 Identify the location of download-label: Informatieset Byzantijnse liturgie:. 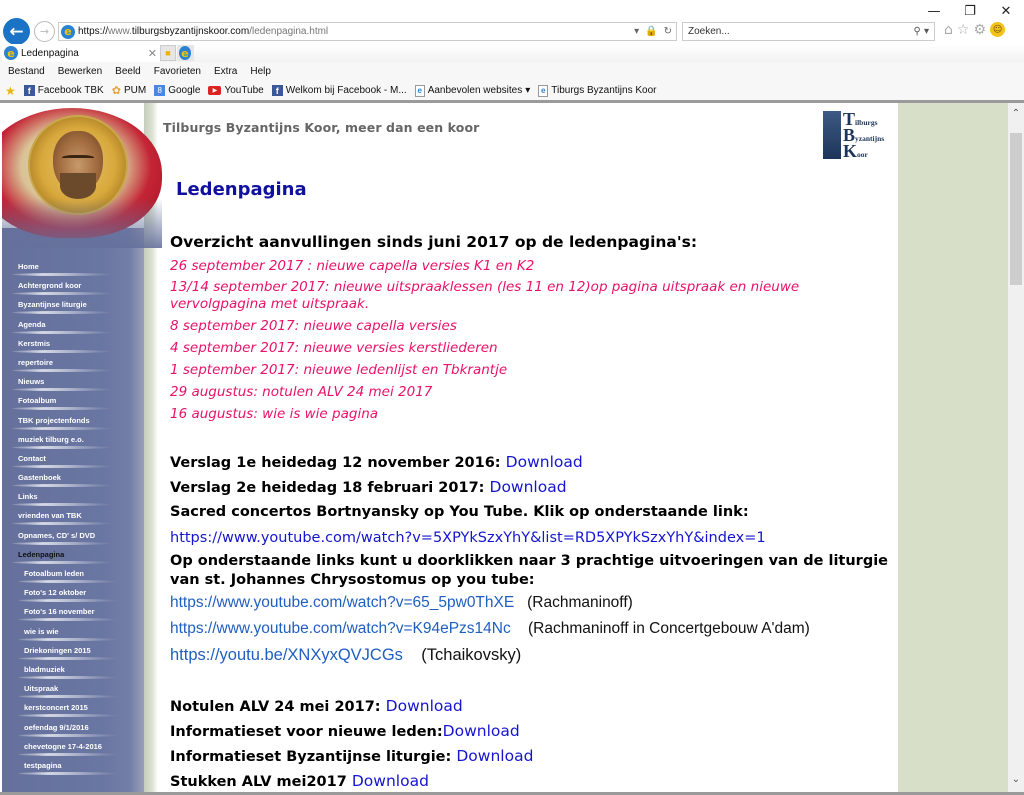
(313, 757).